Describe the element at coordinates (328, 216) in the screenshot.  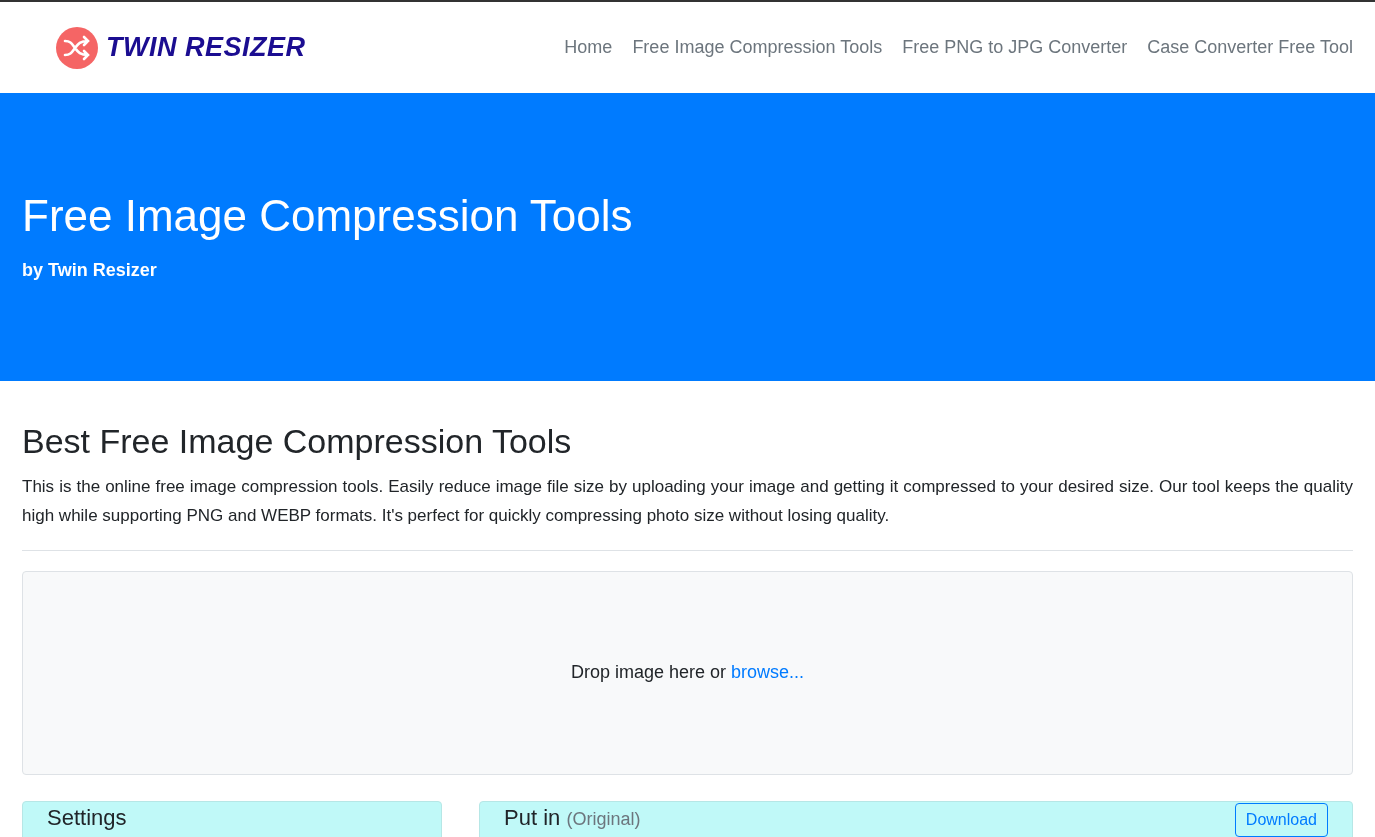
I see `hero-title: Free Image Compression Tools` at that location.